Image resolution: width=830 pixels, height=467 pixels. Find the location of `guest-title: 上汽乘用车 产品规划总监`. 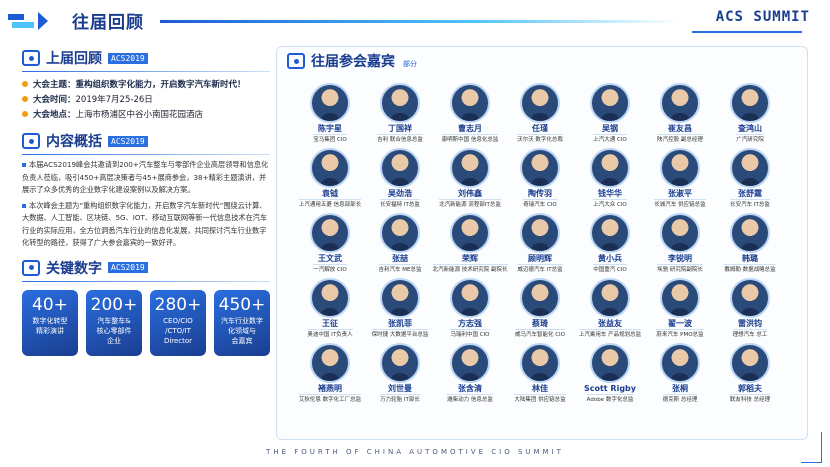

guest-title: 上汽乘用车 产品规划总监 is located at coordinates (610, 334).